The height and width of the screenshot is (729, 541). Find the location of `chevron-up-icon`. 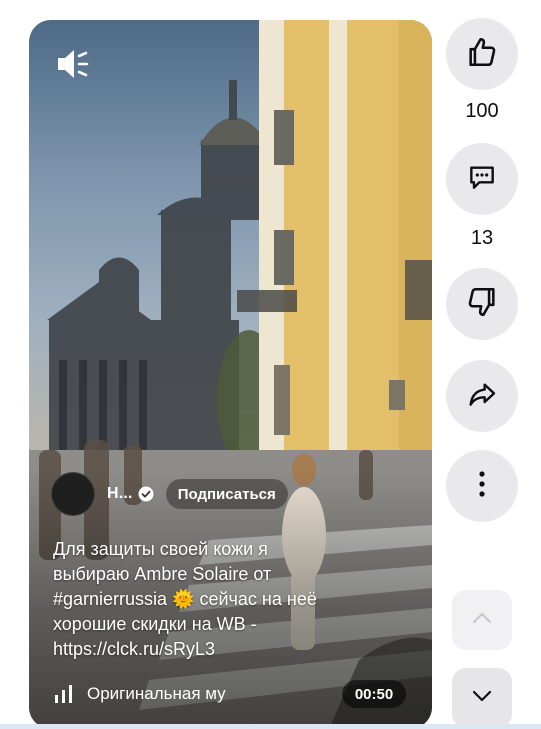

chevron-up-icon is located at coordinates (482, 620).